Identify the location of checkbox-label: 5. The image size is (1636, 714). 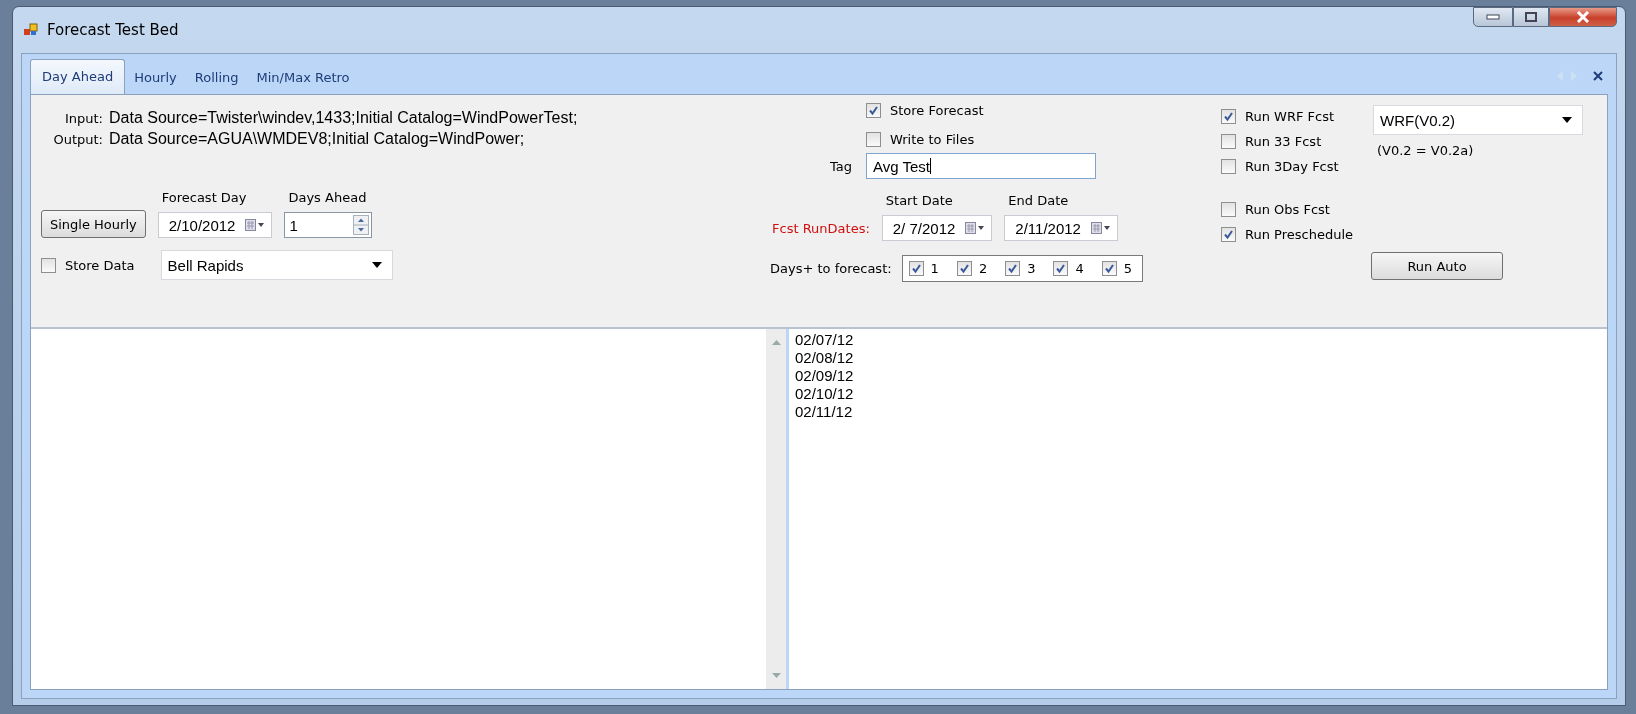
(1127, 268).